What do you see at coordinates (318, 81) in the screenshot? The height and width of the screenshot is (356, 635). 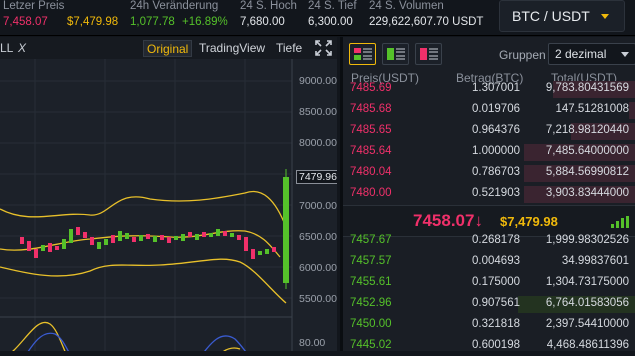 I see `y-tick-label: 9000.00` at bounding box center [318, 81].